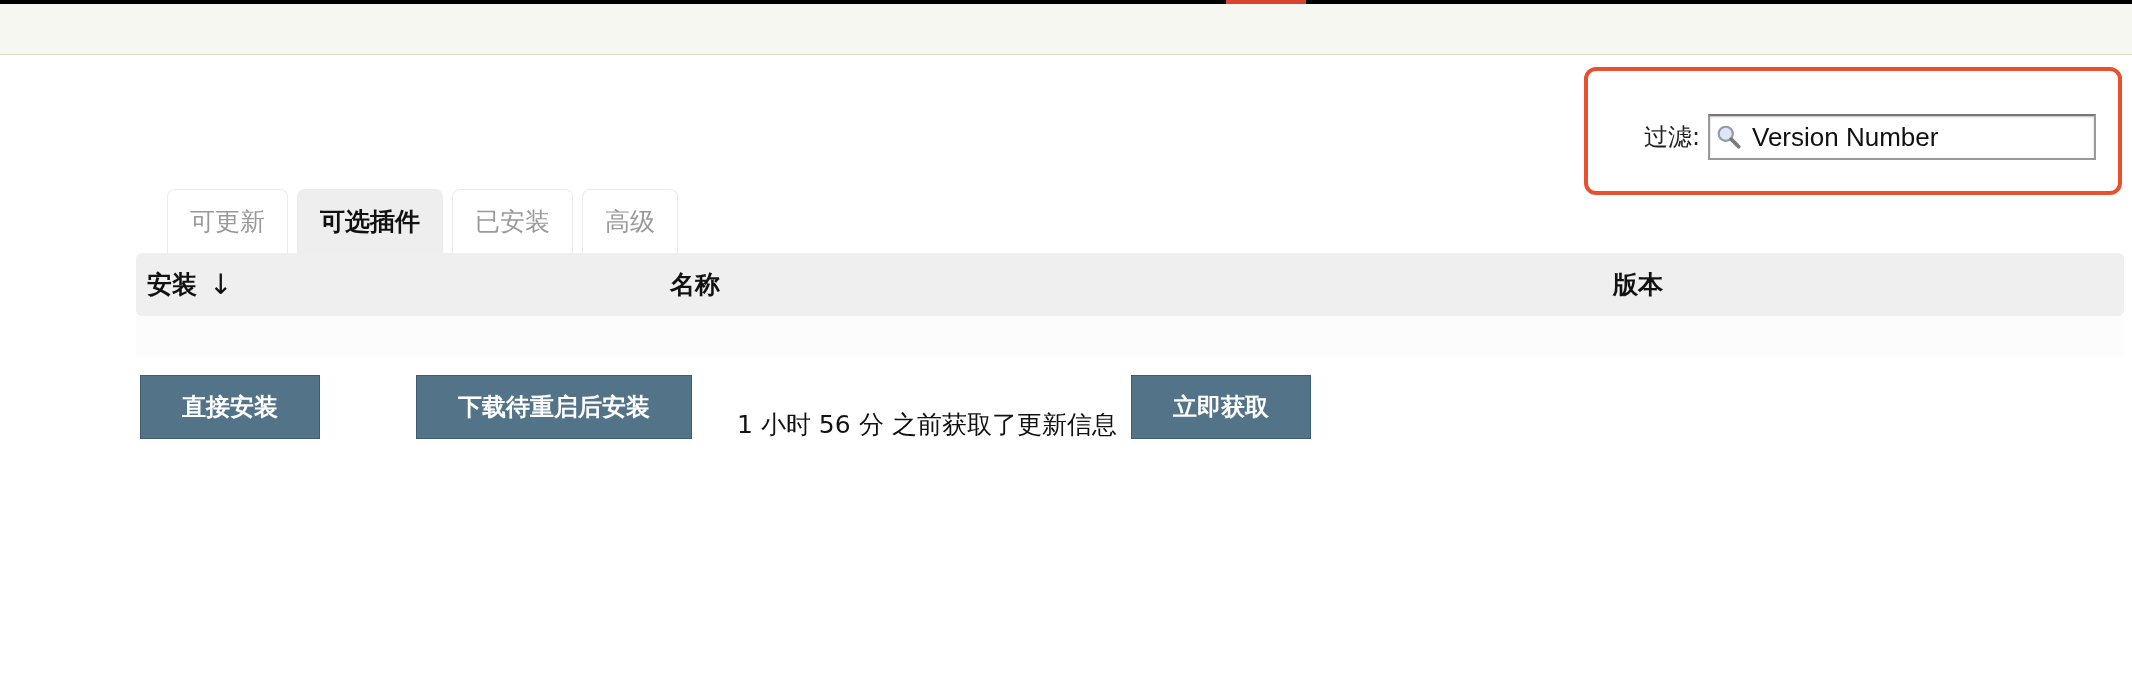  What do you see at coordinates (554, 407) in the screenshot?
I see `install-after-restart-button: 下载待重启后安装` at bounding box center [554, 407].